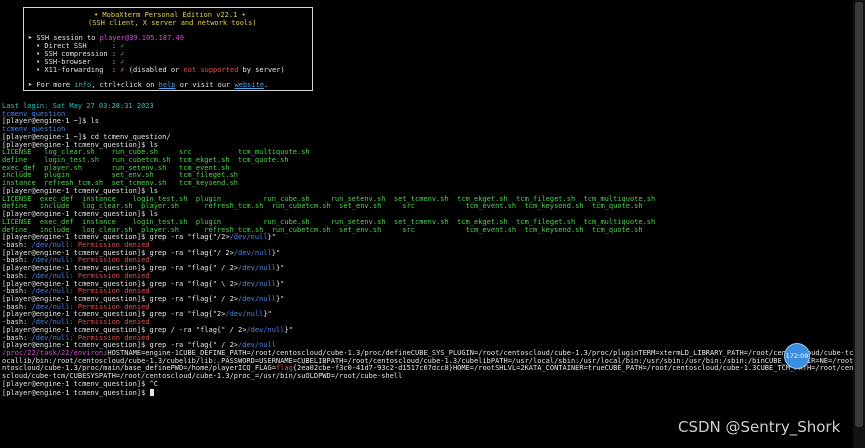 Image resolution: width=865 pixels, height=448 pixels. I want to click on cursor, so click(151, 392).